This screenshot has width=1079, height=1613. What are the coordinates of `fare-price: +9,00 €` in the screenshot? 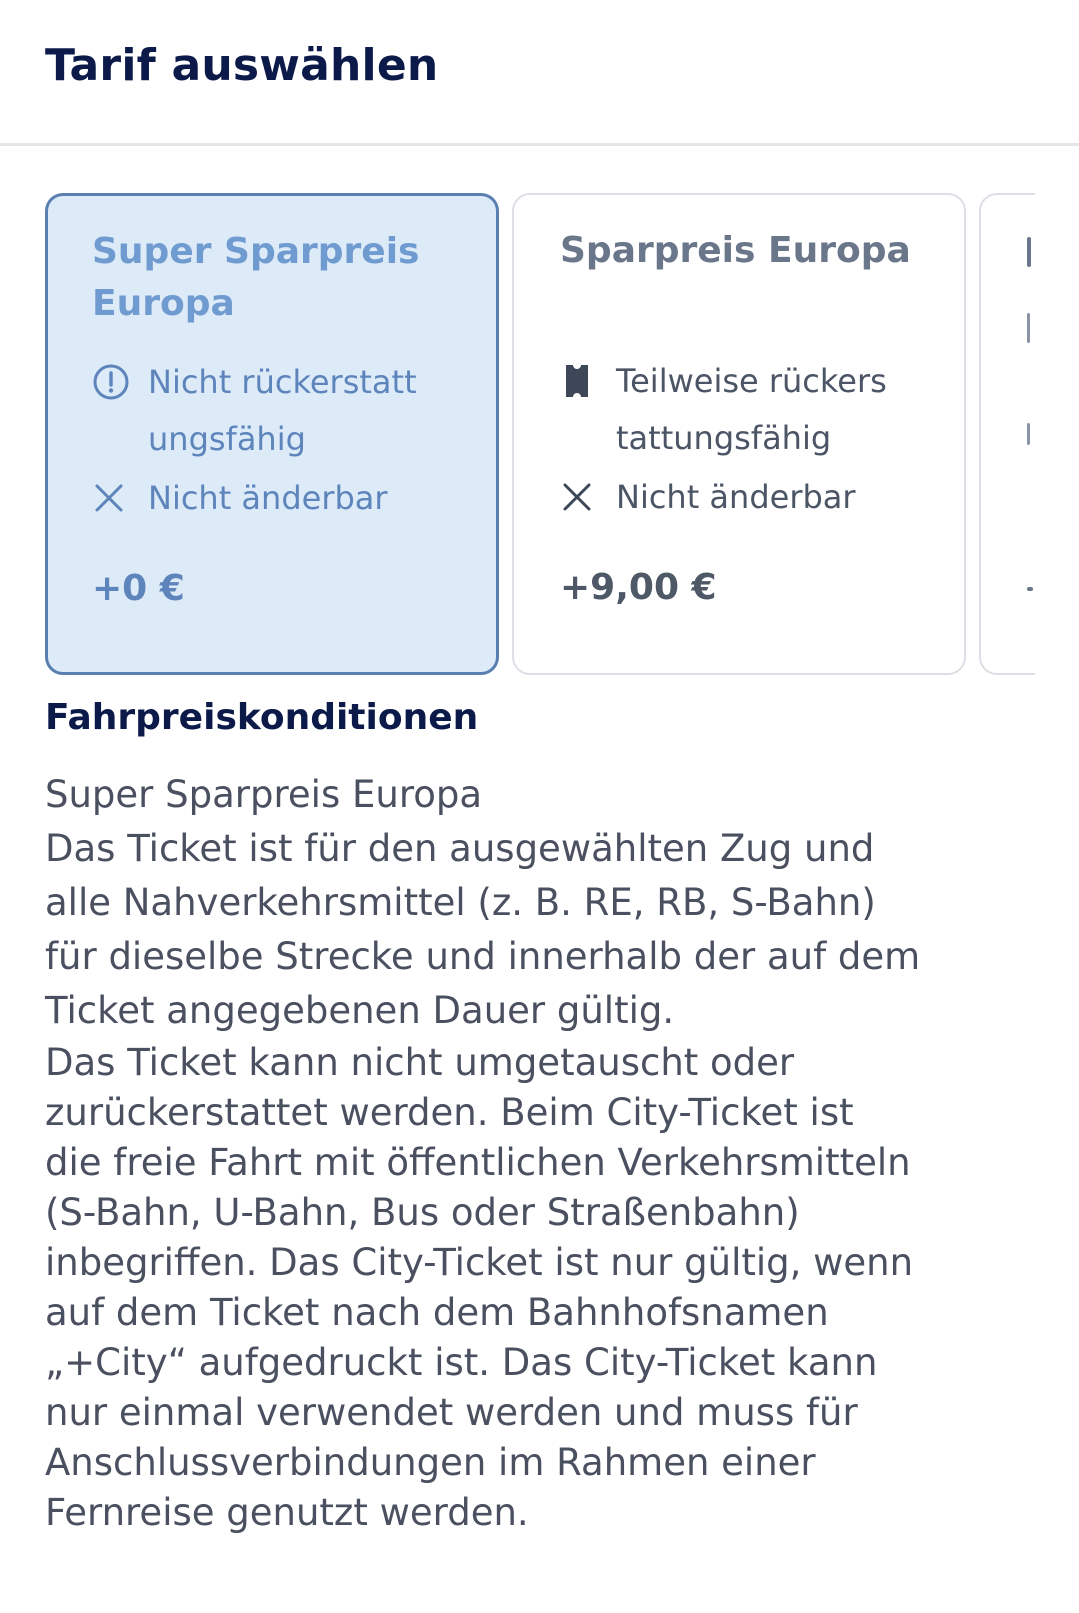 It's located at (638, 587).